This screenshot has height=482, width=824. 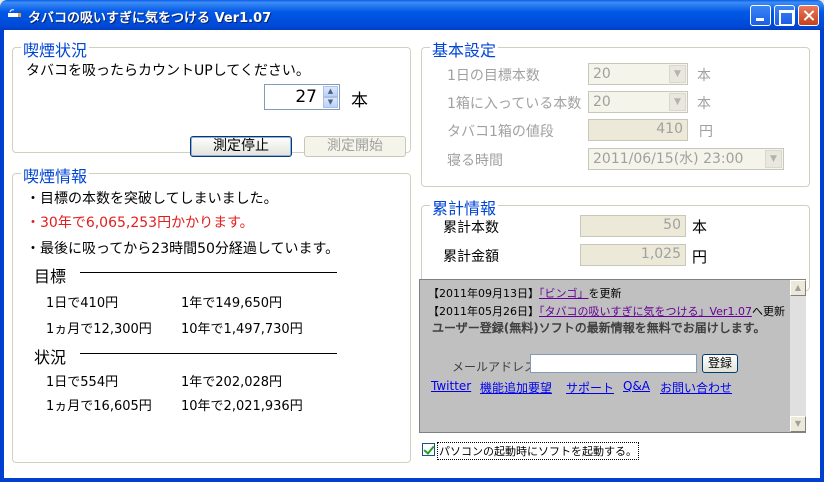 What do you see at coordinates (208, 272) in the screenshot?
I see `target-divider` at bounding box center [208, 272].